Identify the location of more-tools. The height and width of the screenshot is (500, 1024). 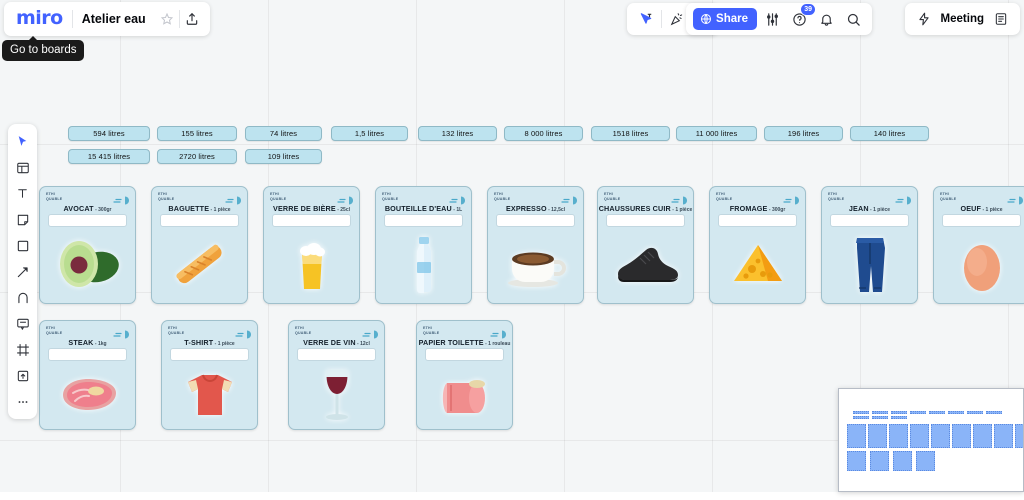
(22, 401).